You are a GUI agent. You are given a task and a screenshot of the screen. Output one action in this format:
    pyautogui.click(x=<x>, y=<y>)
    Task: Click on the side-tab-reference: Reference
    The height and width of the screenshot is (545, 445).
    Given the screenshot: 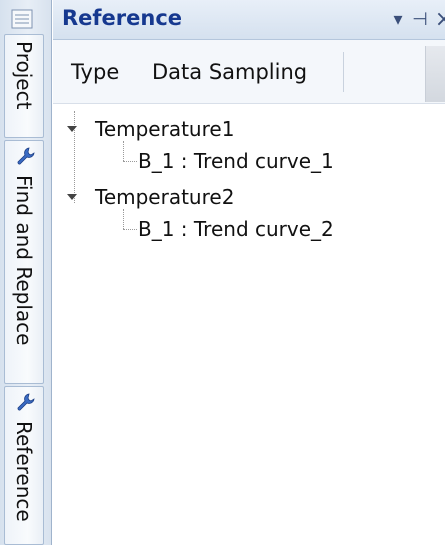 What is the action you would take?
    pyautogui.click(x=24, y=465)
    